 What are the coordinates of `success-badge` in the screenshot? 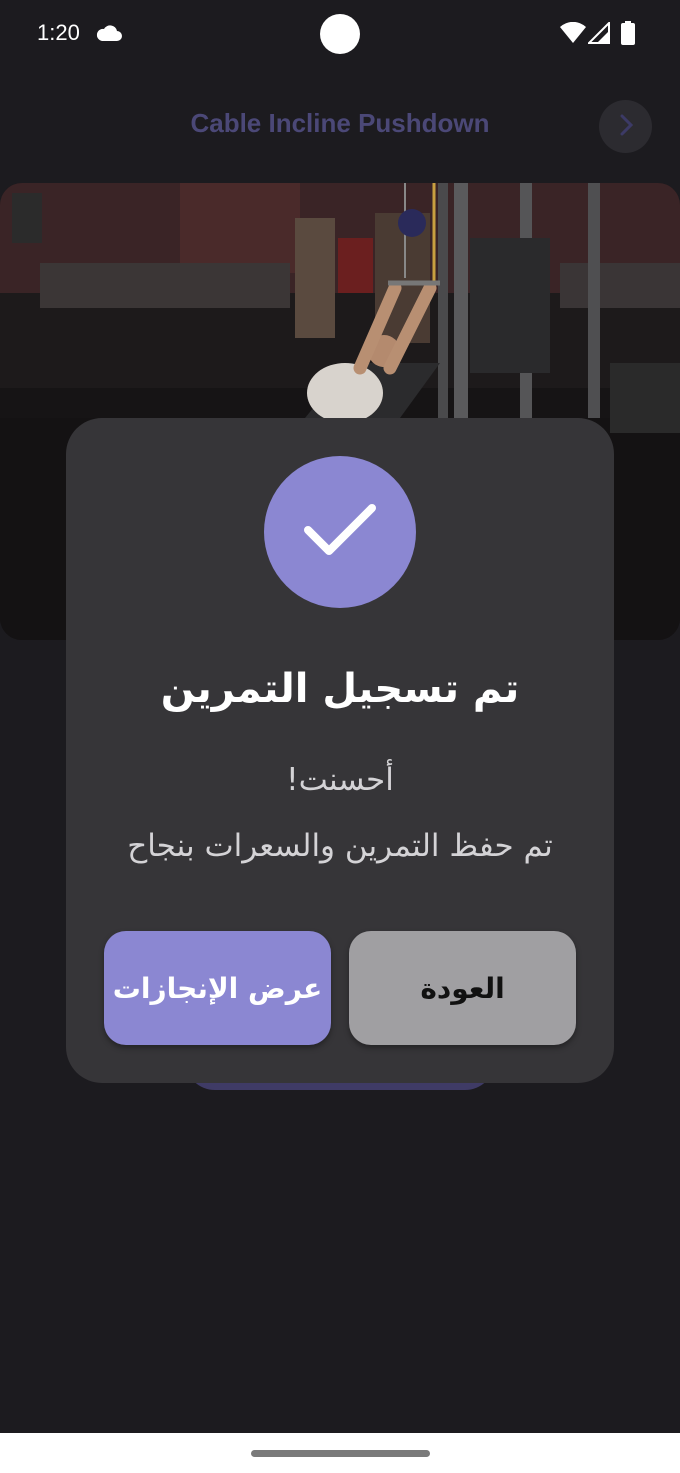 It's located at (340, 532).